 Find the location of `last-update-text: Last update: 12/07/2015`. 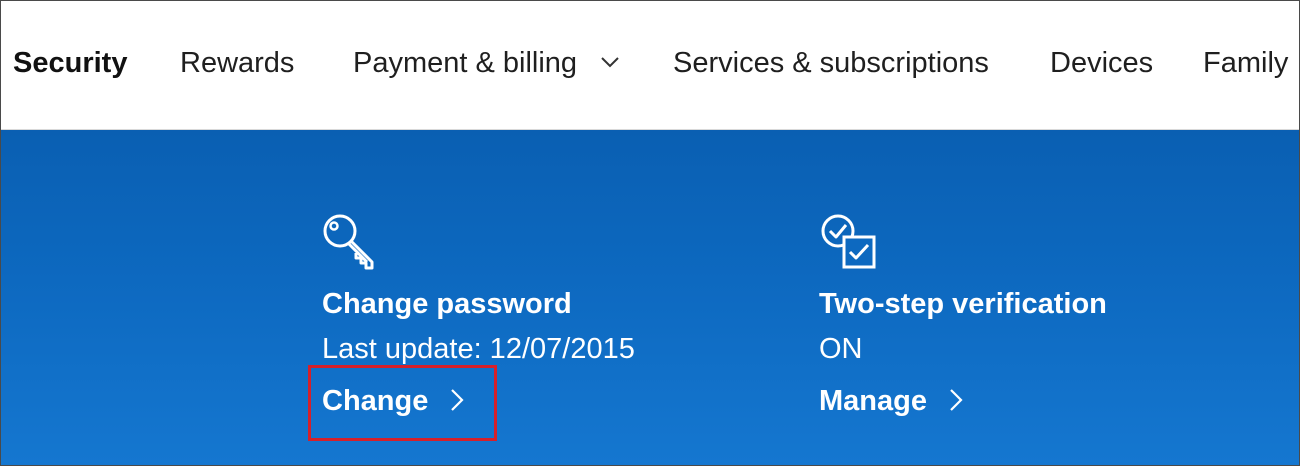

last-update-text: Last update: 12/07/2015 is located at coordinates (478, 349).